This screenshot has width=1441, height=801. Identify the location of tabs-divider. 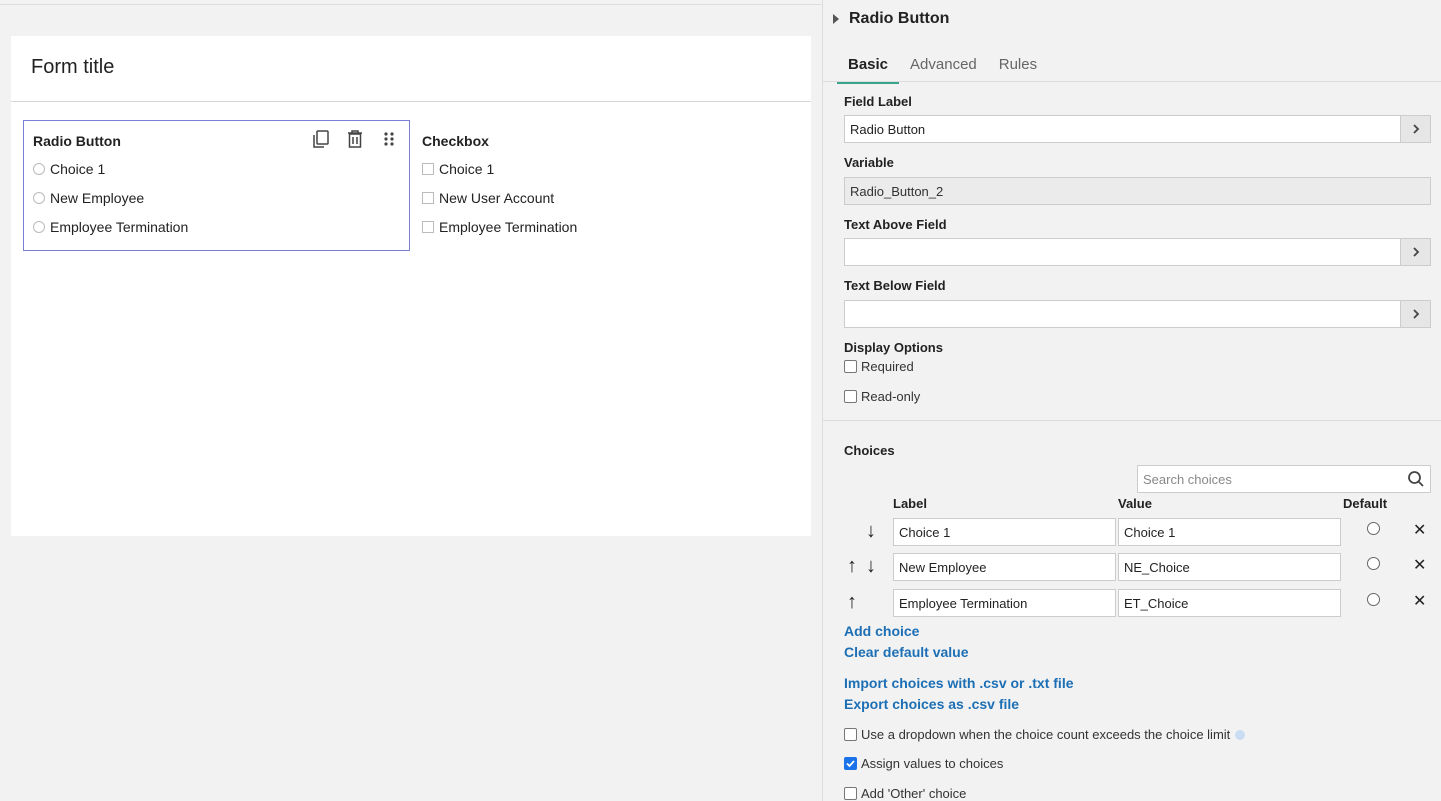
(1132, 81).